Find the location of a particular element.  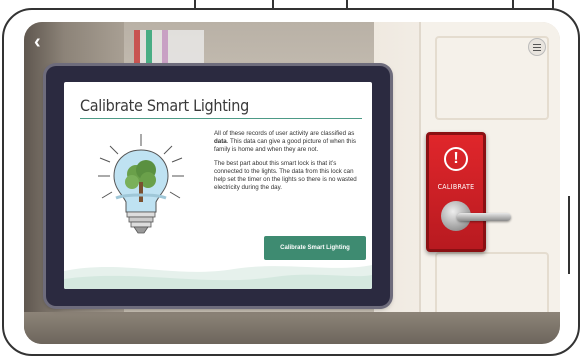

title-divider is located at coordinates (221, 118).